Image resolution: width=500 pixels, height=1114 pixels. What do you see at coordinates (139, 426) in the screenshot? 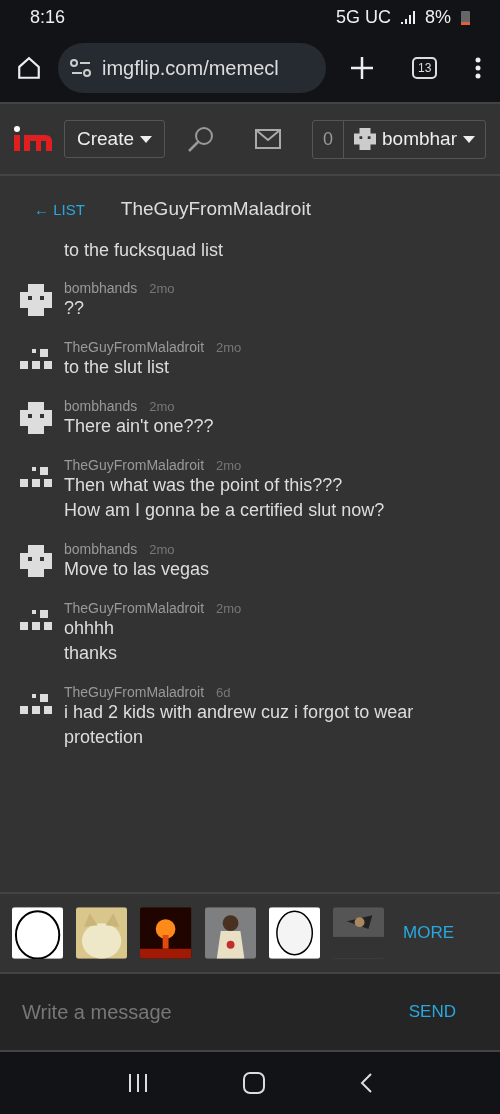
I see `message-text: There ain't one???` at bounding box center [139, 426].